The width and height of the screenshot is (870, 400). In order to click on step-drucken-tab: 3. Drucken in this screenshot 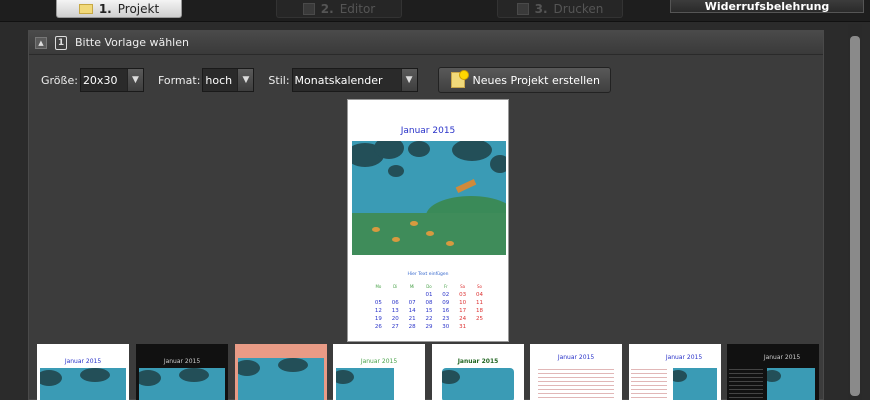, I will do `click(560, 9)`.